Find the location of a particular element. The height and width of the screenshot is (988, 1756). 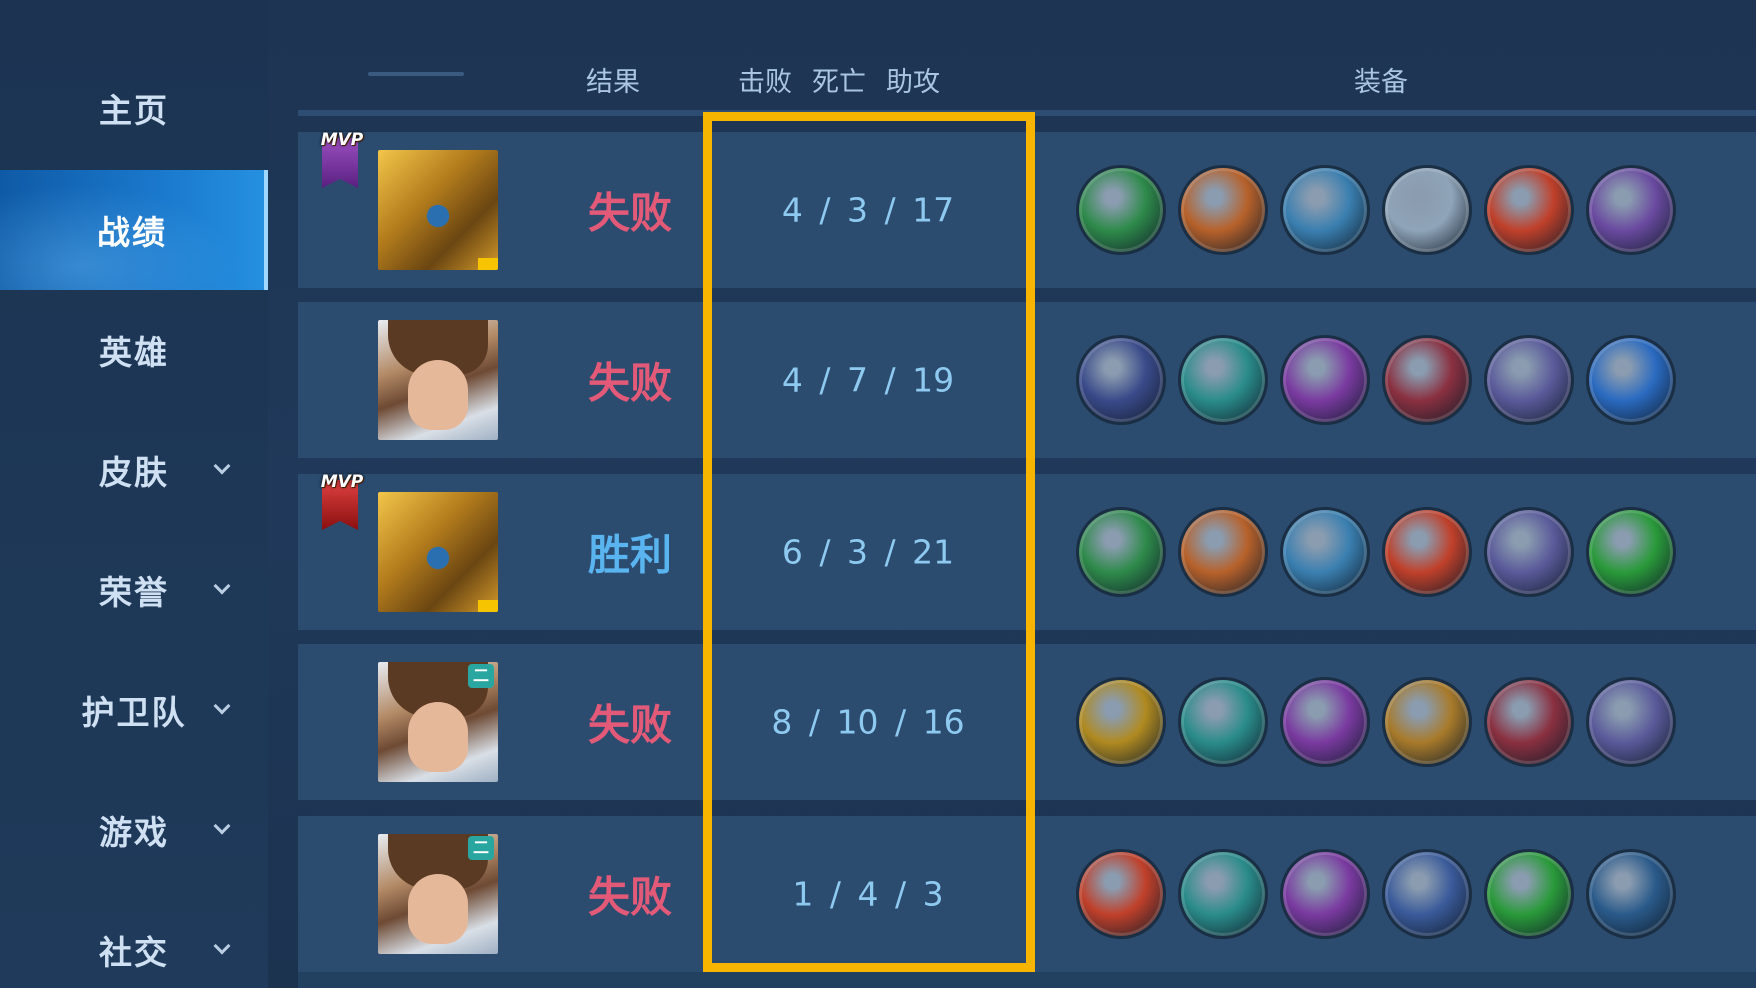

sidebar-item-label: 主页 is located at coordinates (134, 110).